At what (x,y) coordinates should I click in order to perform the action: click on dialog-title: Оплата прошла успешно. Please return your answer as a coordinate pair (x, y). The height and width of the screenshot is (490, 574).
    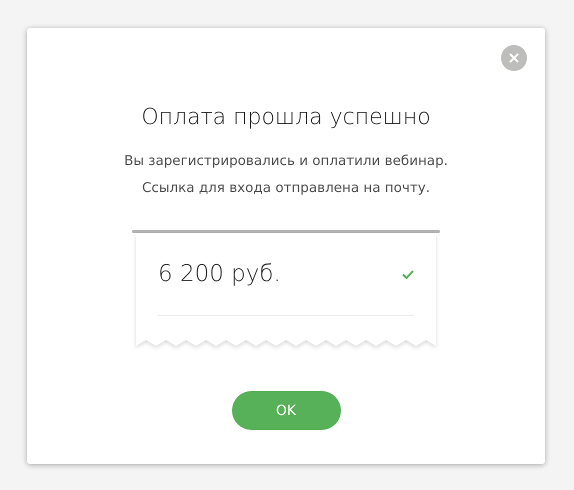
    Looking at the image, I should click on (286, 118).